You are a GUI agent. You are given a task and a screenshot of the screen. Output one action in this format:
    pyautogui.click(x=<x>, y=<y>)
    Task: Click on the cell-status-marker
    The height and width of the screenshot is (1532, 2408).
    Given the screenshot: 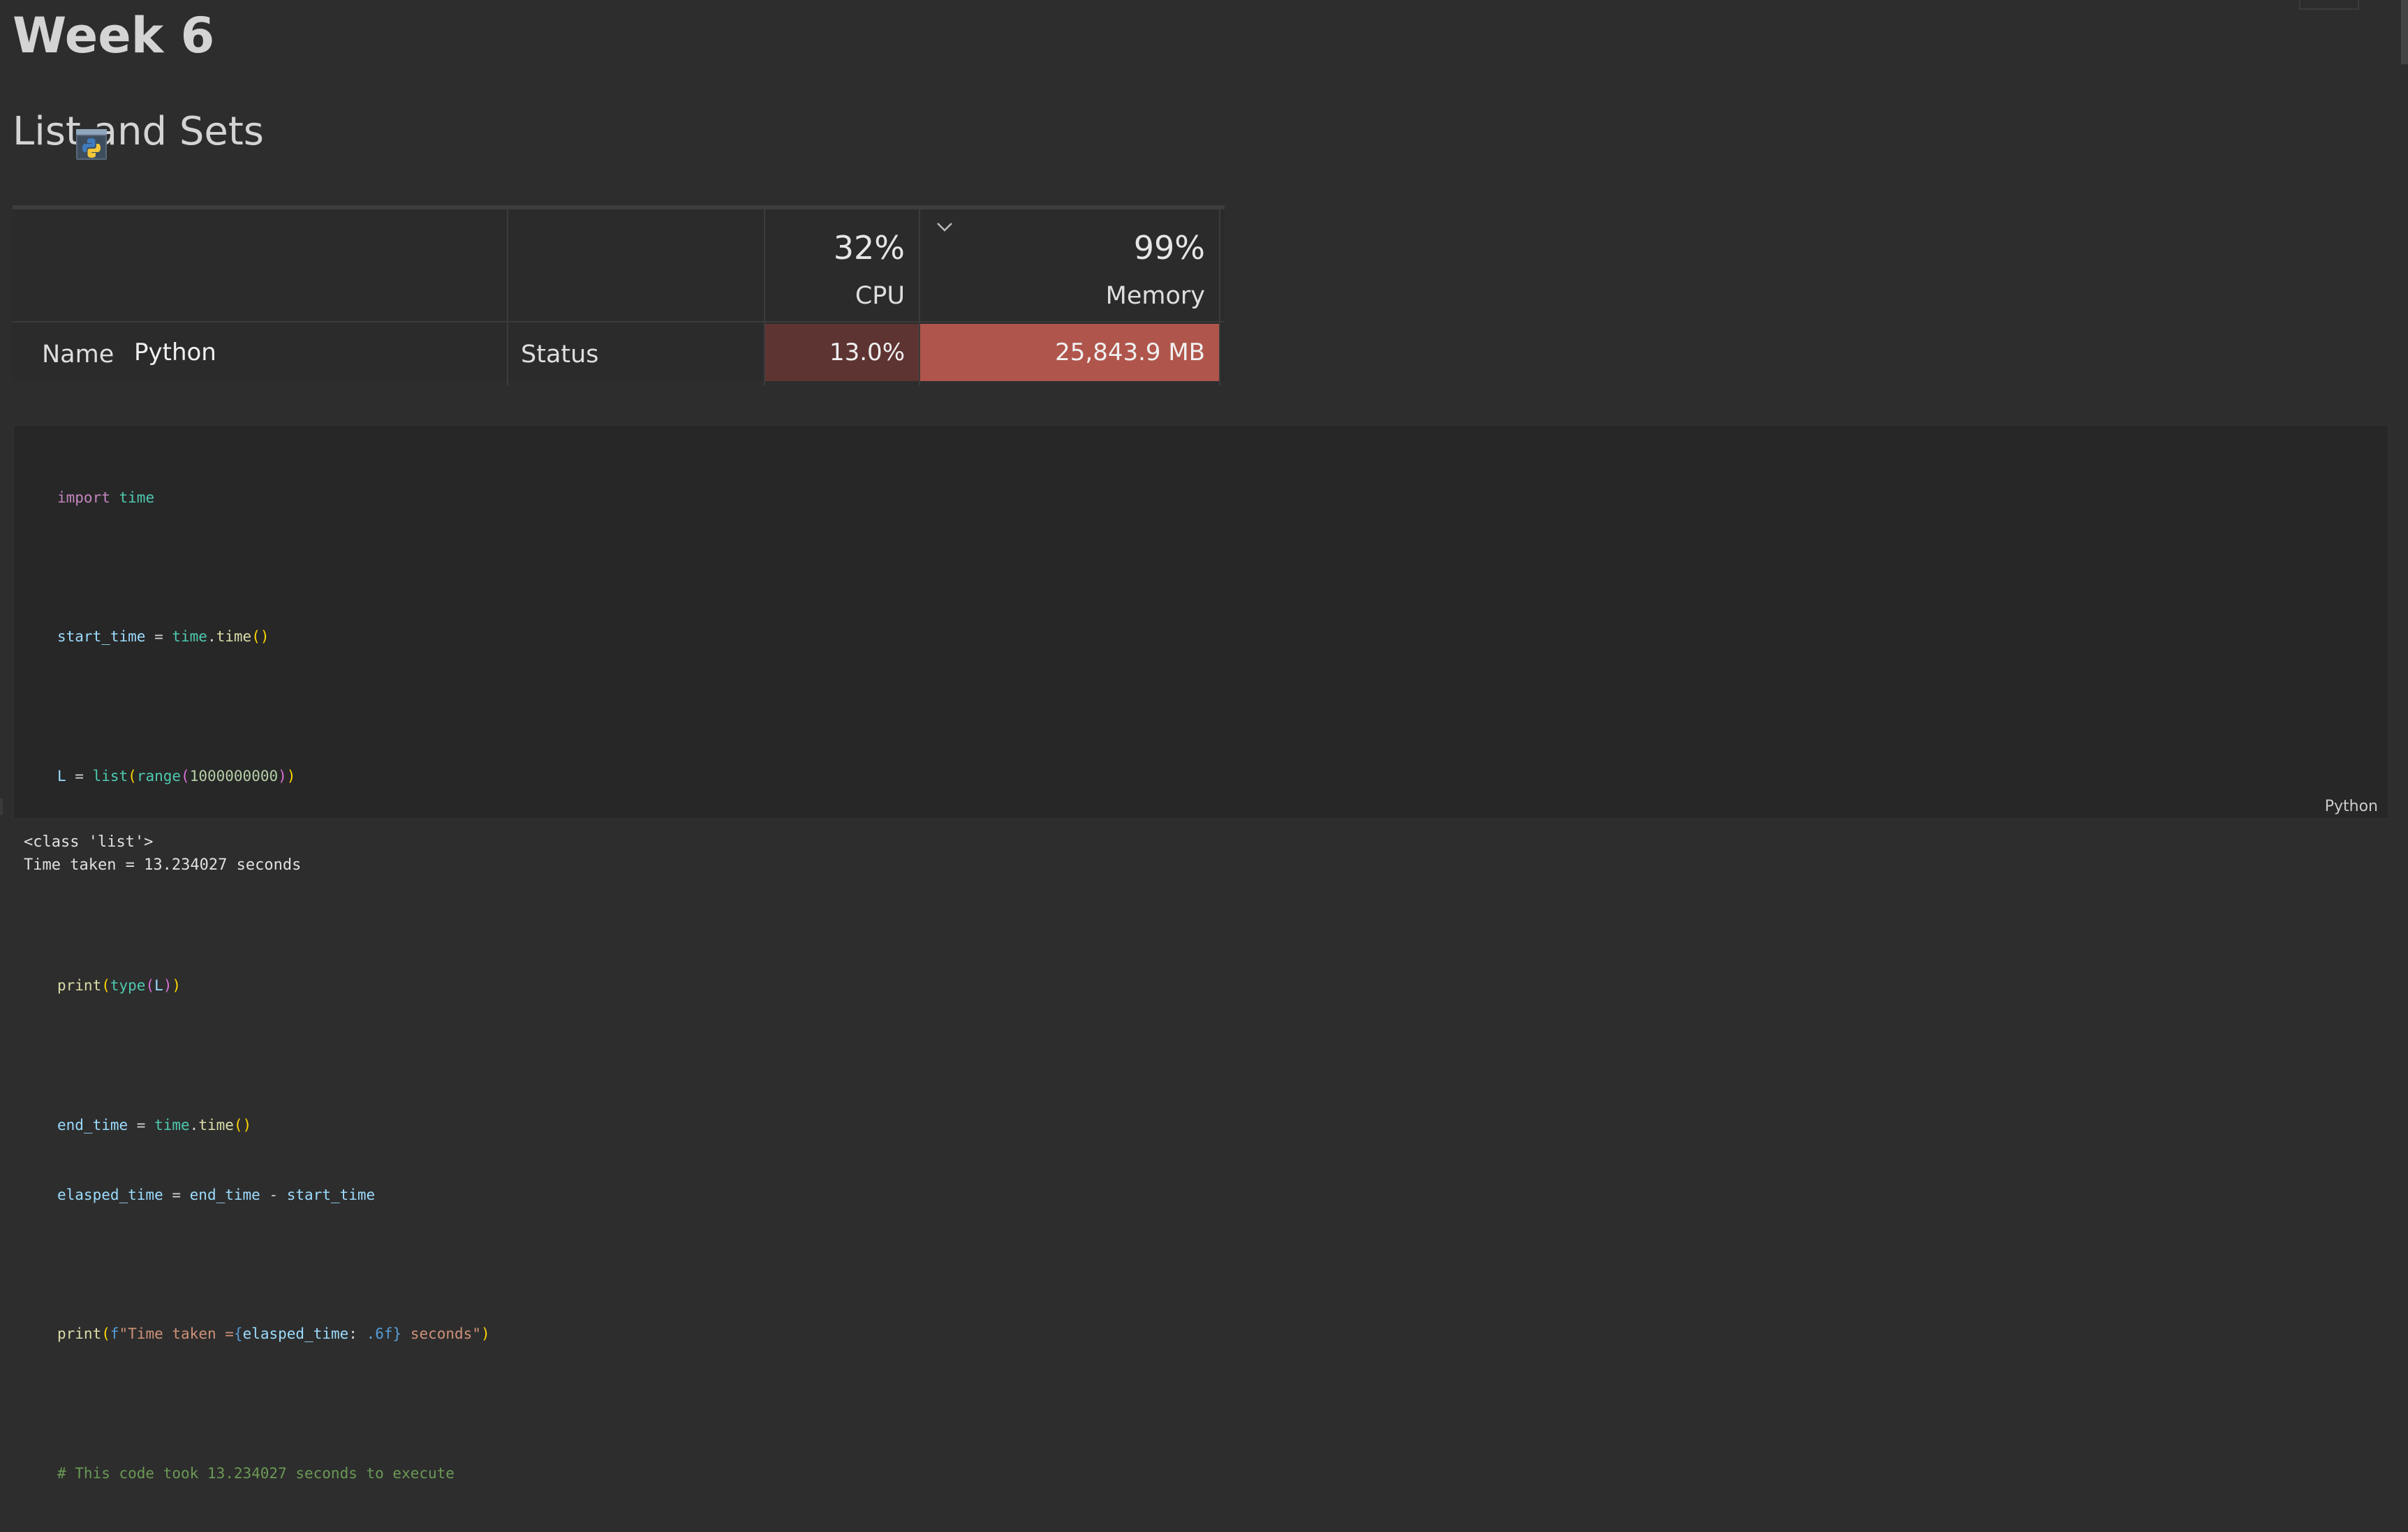 What is the action you would take?
    pyautogui.click(x=1, y=806)
    